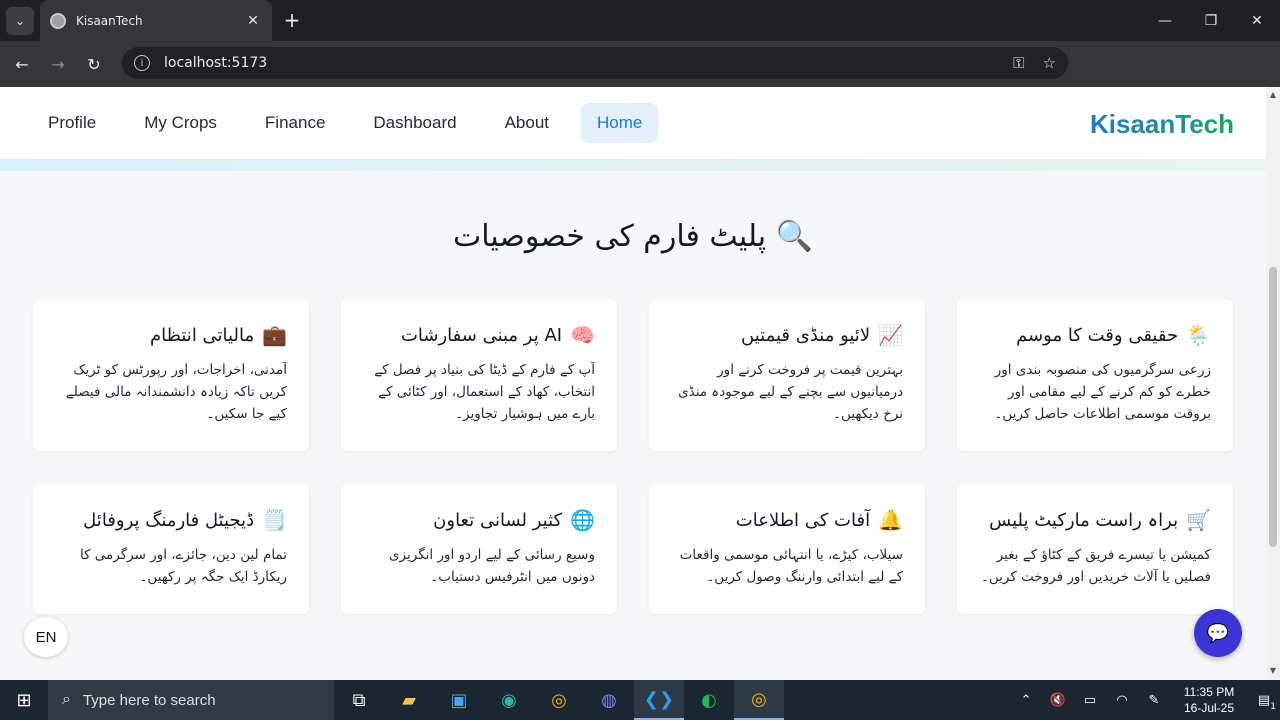 The width and height of the screenshot is (1280, 720). Describe the element at coordinates (156, 20) in the screenshot. I see `browser-tab: KisaanTech ✕` at that location.